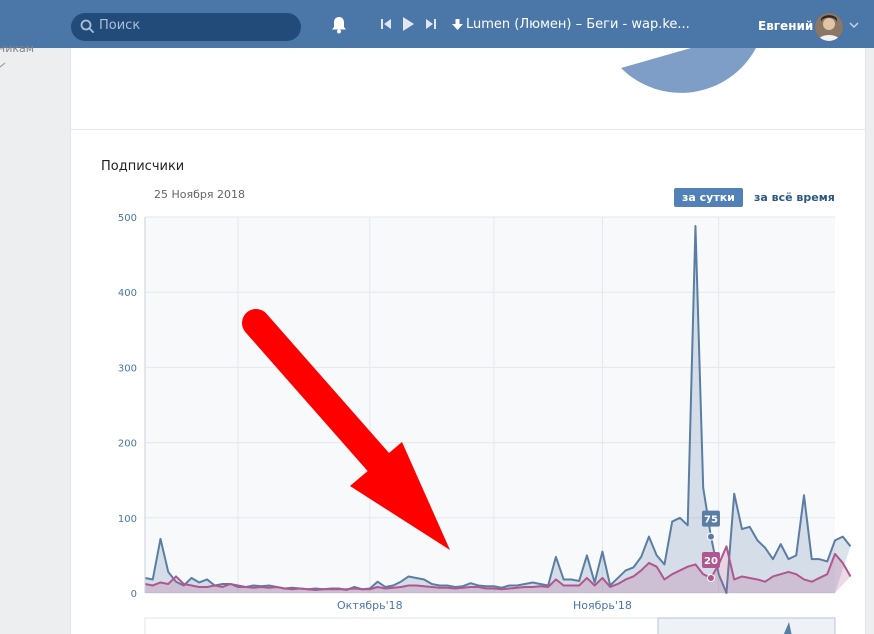  Describe the element at coordinates (134, 594) in the screenshot. I see `y-tick-label: 0` at that location.